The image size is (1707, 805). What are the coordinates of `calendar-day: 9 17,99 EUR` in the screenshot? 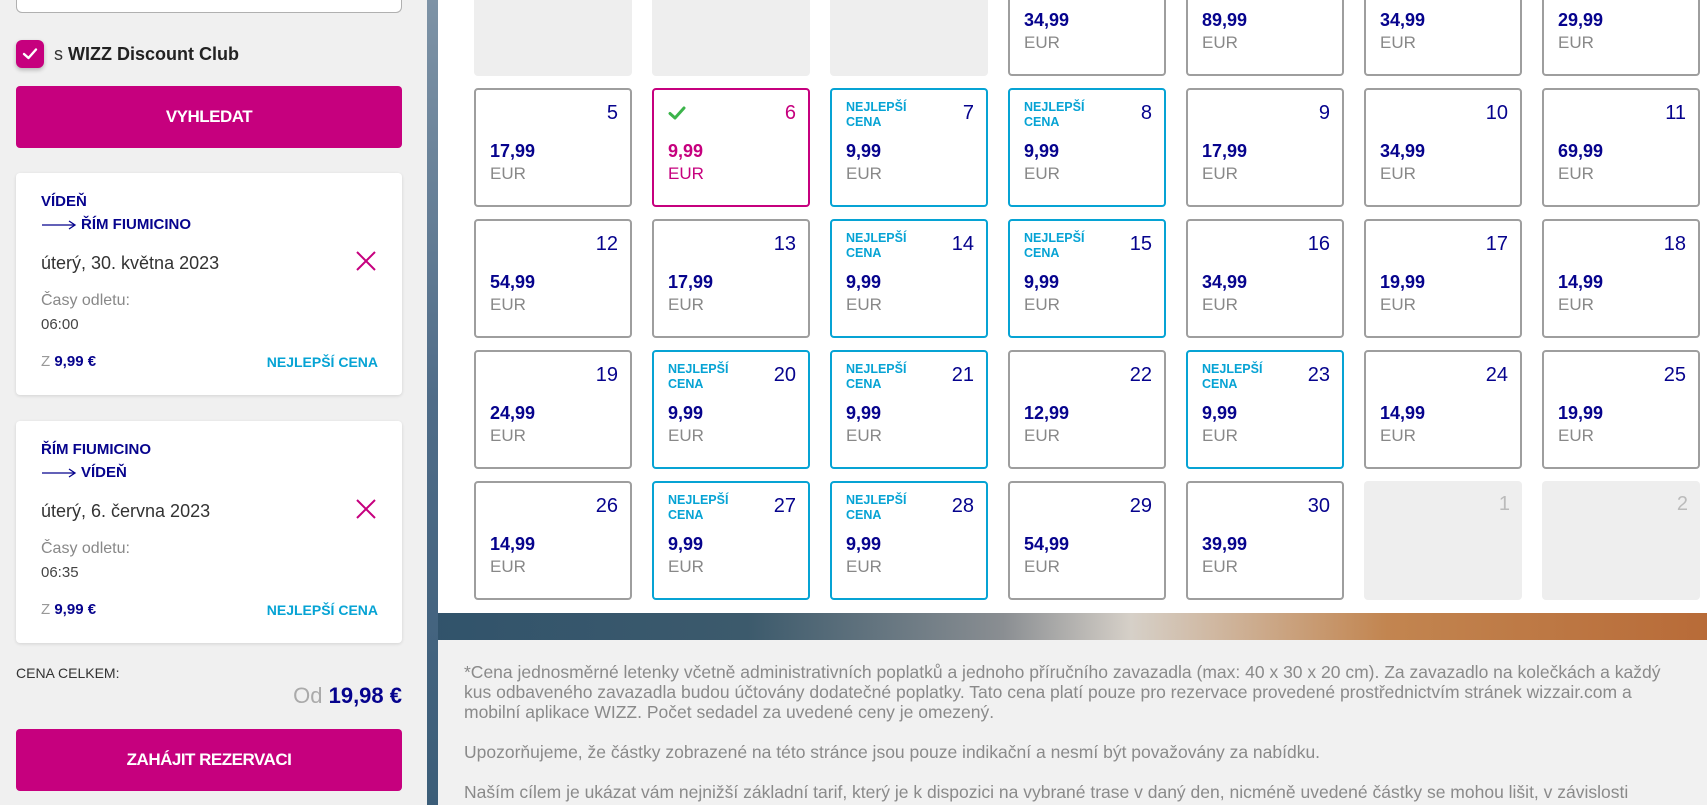 It's located at (1265, 147).